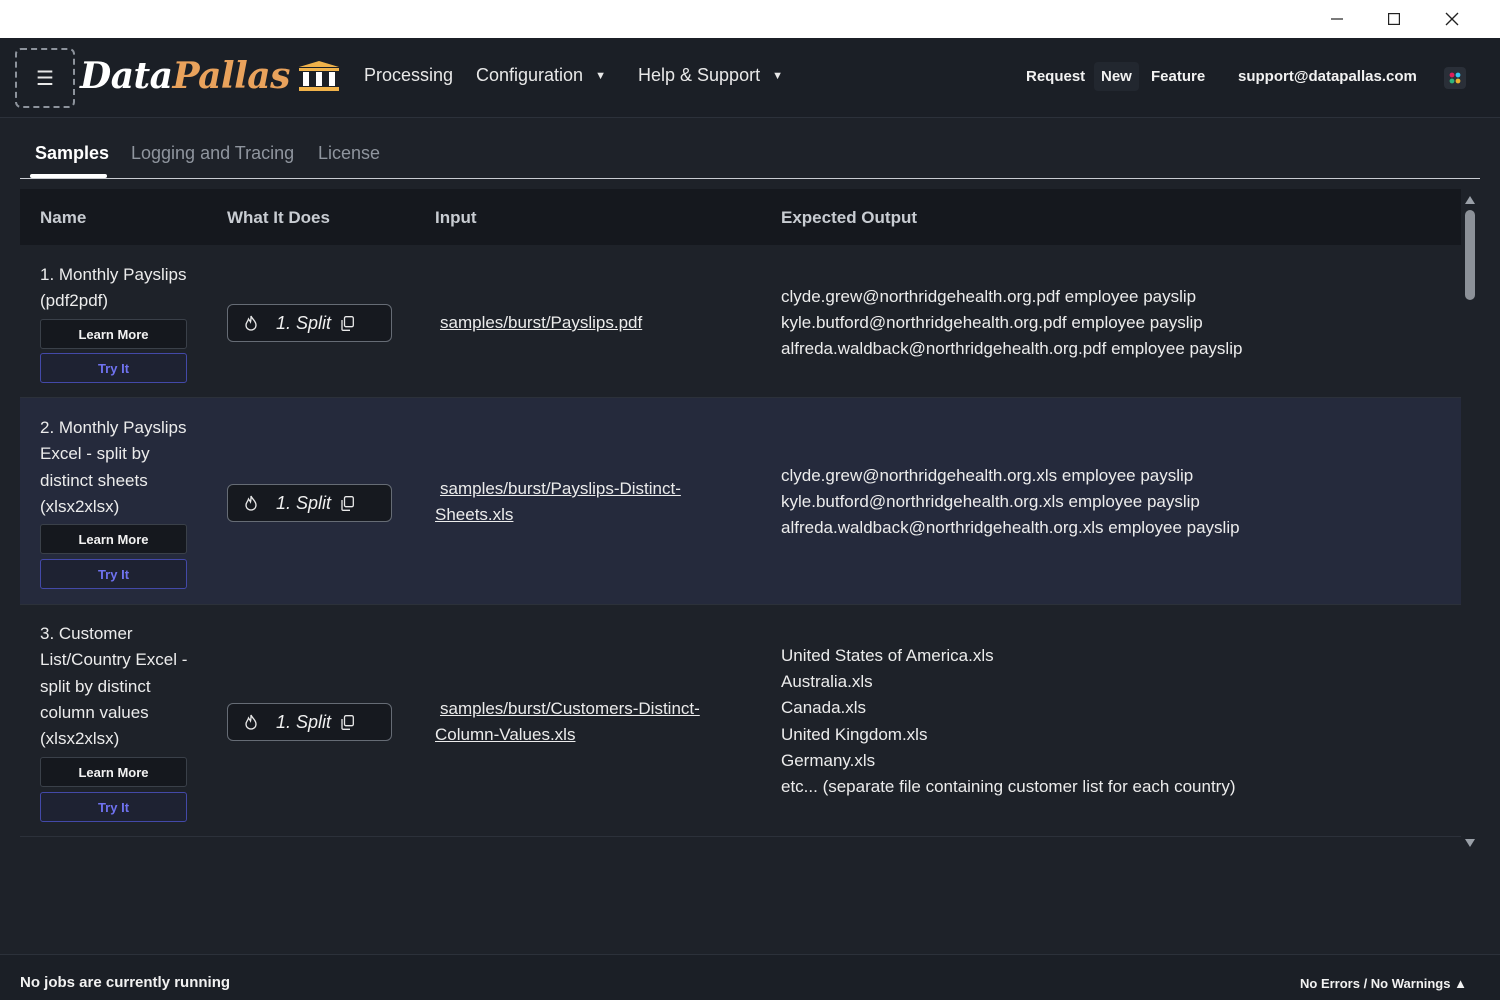  Describe the element at coordinates (1116, 76) in the screenshot. I see `new-link: New` at that location.